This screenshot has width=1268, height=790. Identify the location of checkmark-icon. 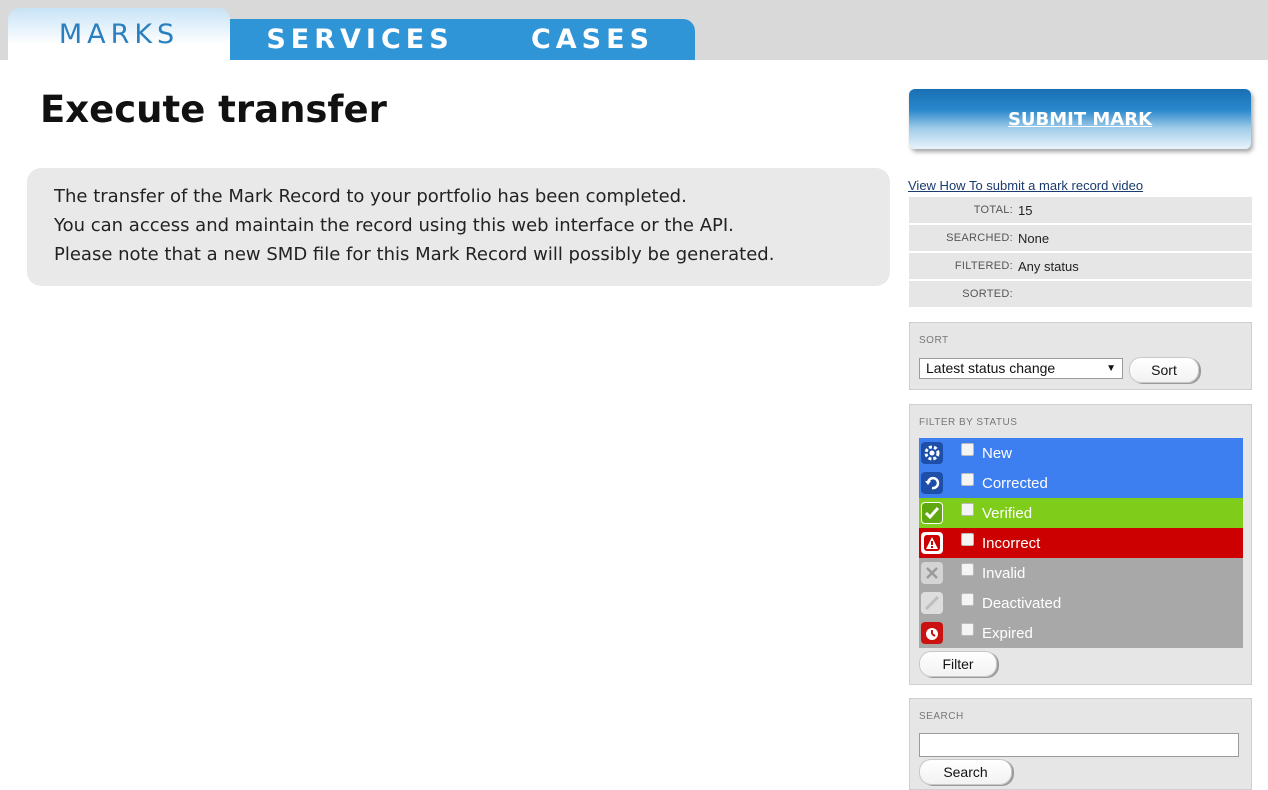
(932, 513).